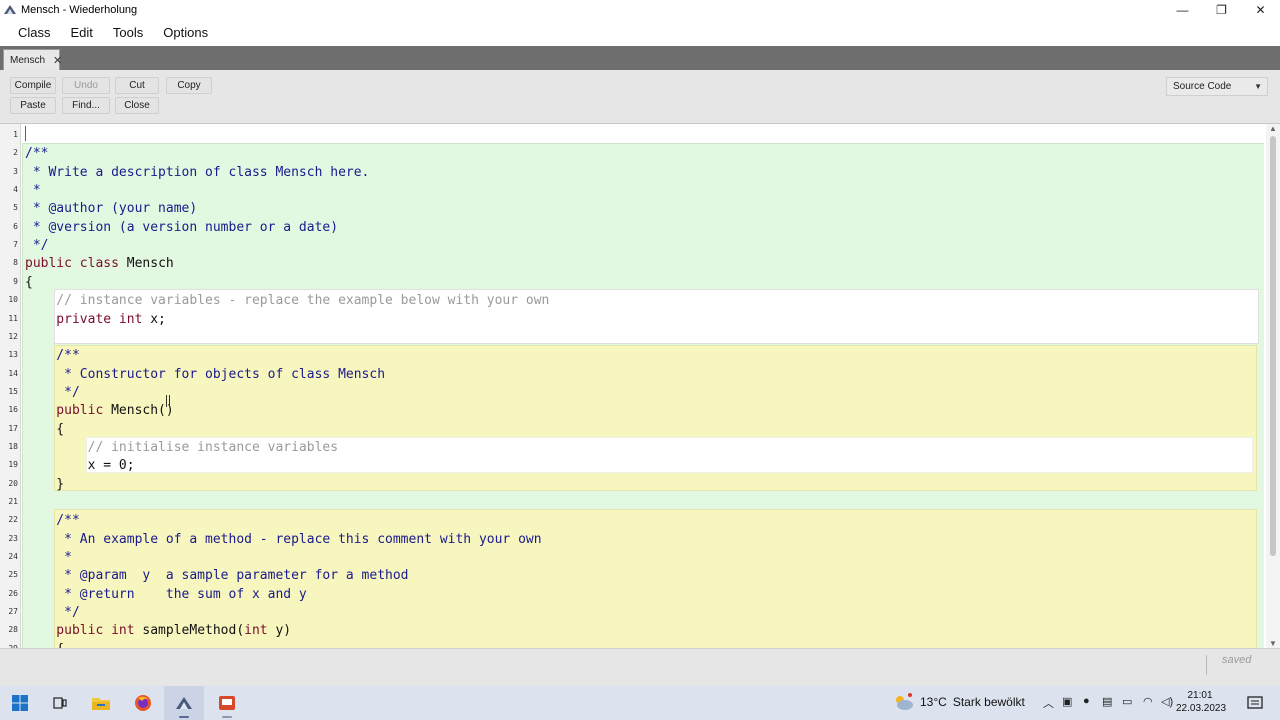 The image size is (1280, 720). What do you see at coordinates (101, 703) in the screenshot?
I see `file-explorer-icon` at bounding box center [101, 703].